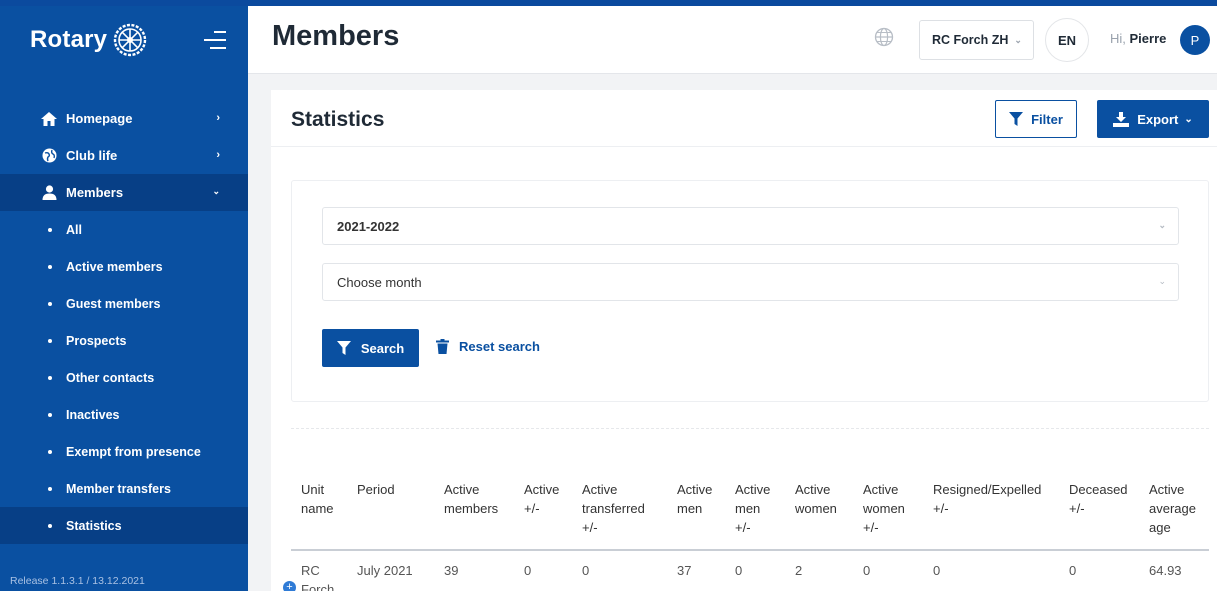 This screenshot has height=591, width=1217. I want to click on month-select-value: Choose month, so click(379, 282).